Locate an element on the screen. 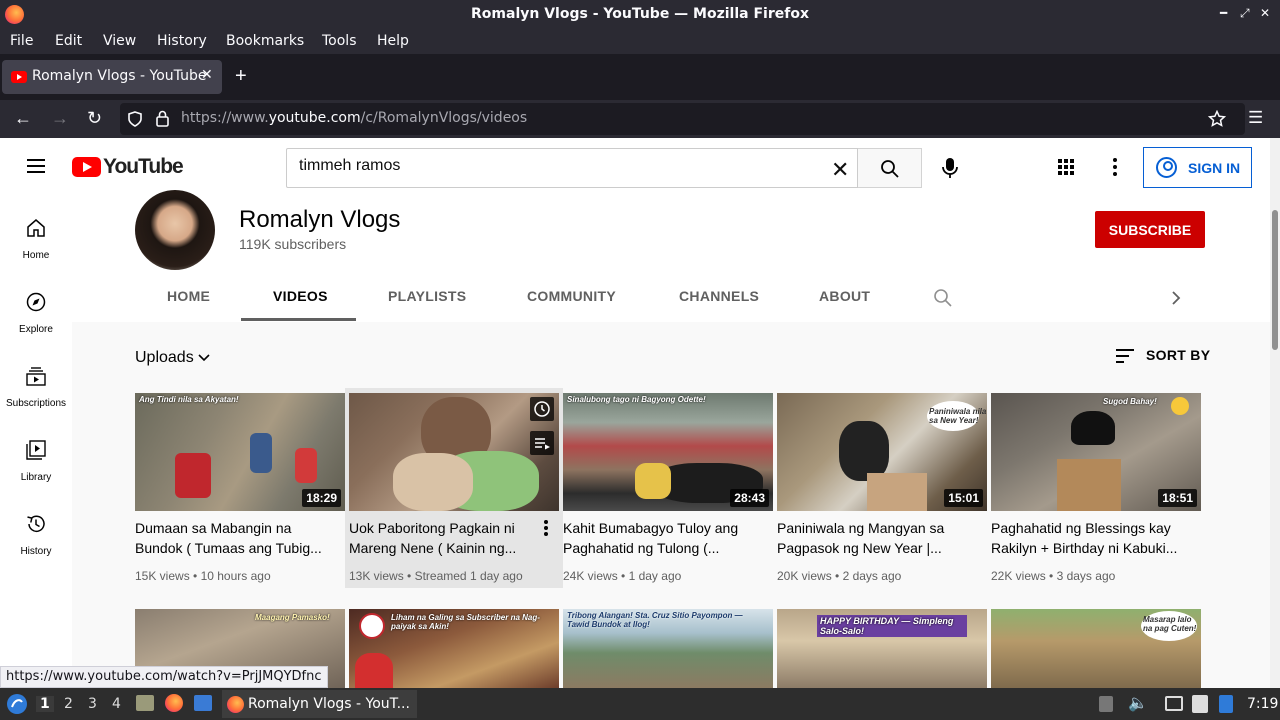  add-to-queue-icon is located at coordinates (542, 443).